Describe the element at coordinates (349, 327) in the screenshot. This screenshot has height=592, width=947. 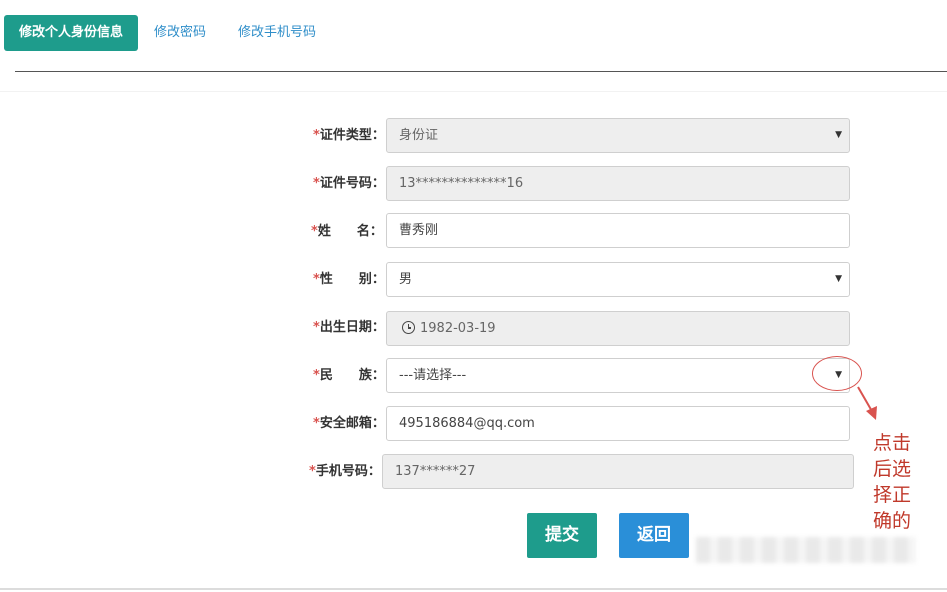
I see `birth-date-label: *出生日期：` at that location.